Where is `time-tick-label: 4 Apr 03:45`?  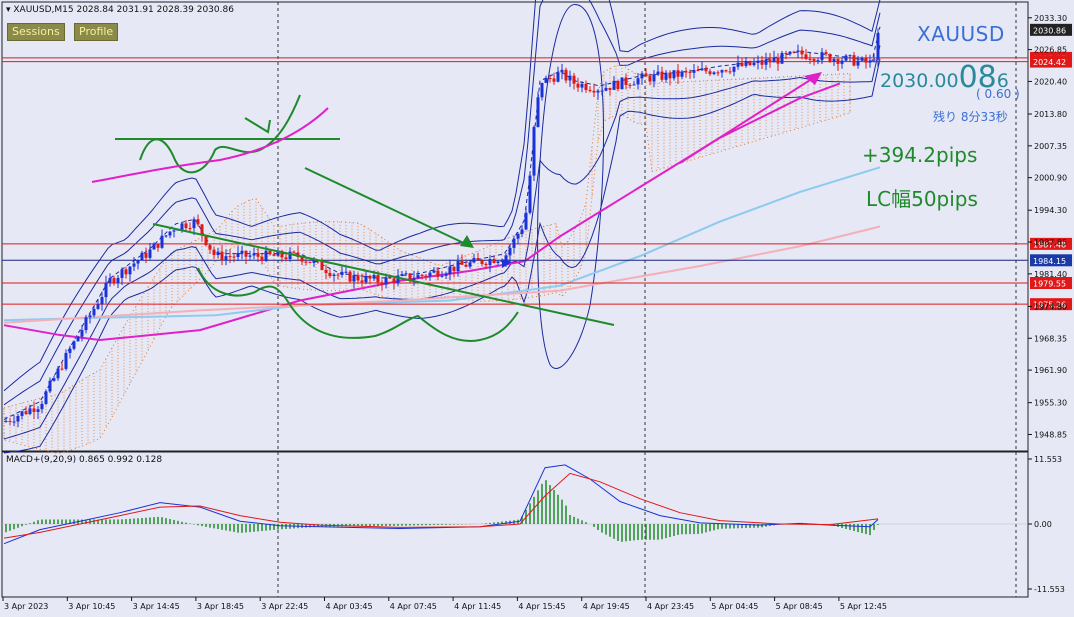 time-tick-label: 4 Apr 03:45 is located at coordinates (349, 606).